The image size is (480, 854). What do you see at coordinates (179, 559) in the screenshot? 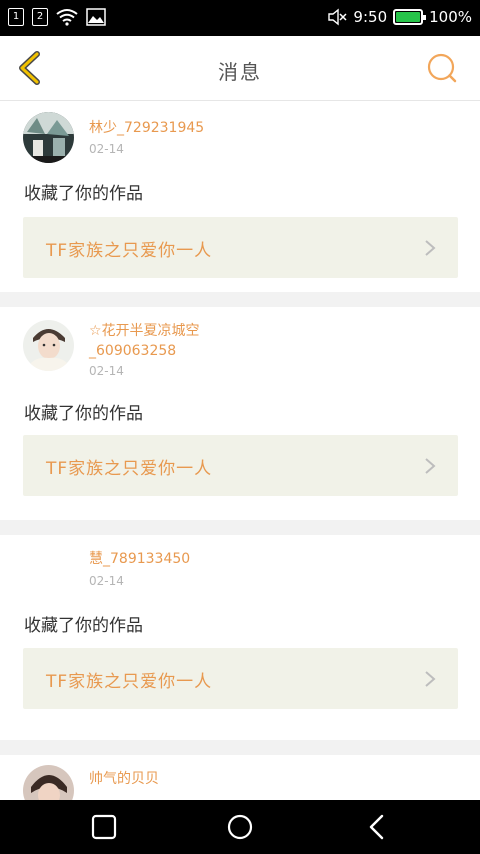
I see `user-name: 慧_789133450` at bounding box center [179, 559].